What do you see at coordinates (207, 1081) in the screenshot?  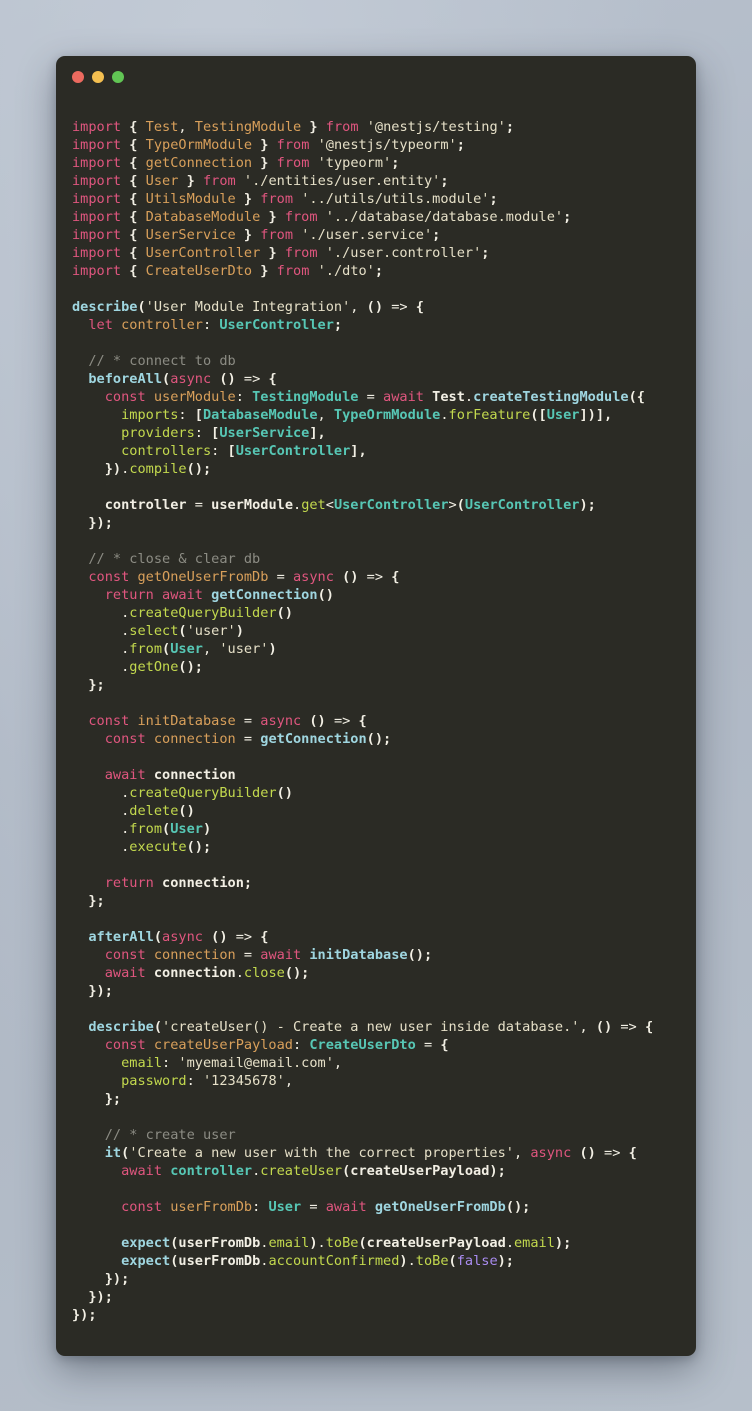 I see `code-line: password: '12345678',` at bounding box center [207, 1081].